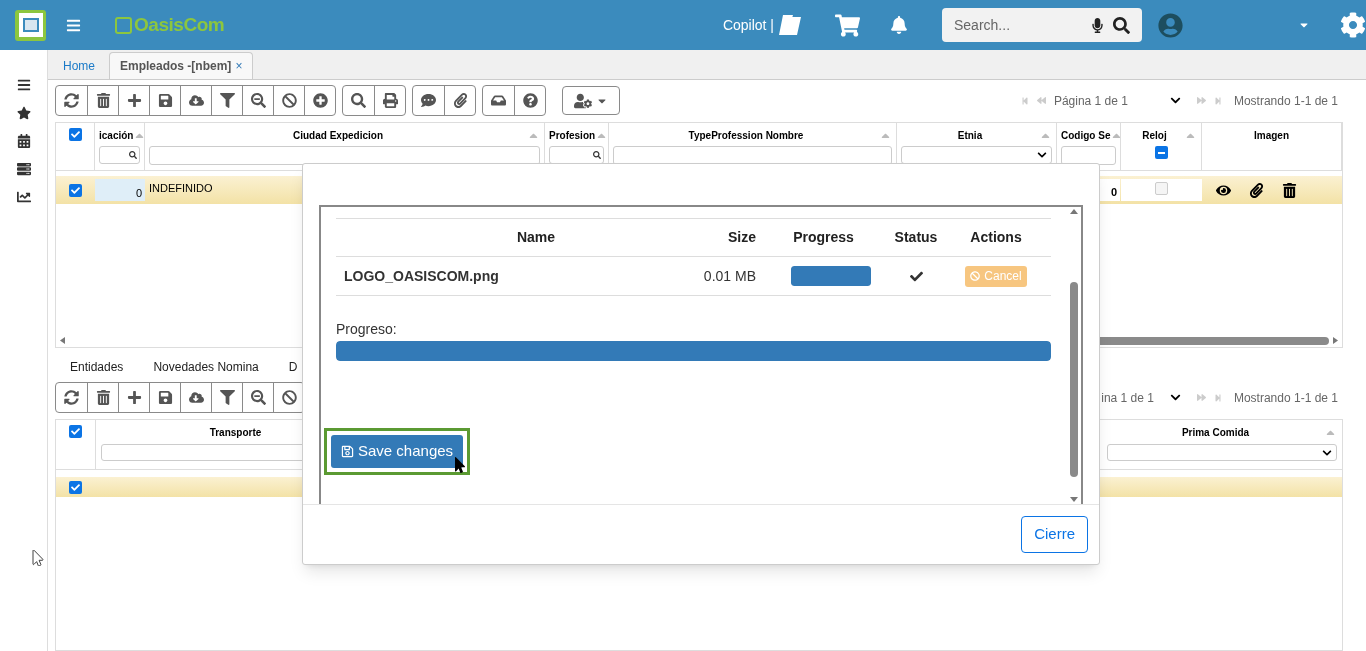 Image resolution: width=1366 pixels, height=651 pixels. I want to click on column-header: Actions, so click(996, 237).